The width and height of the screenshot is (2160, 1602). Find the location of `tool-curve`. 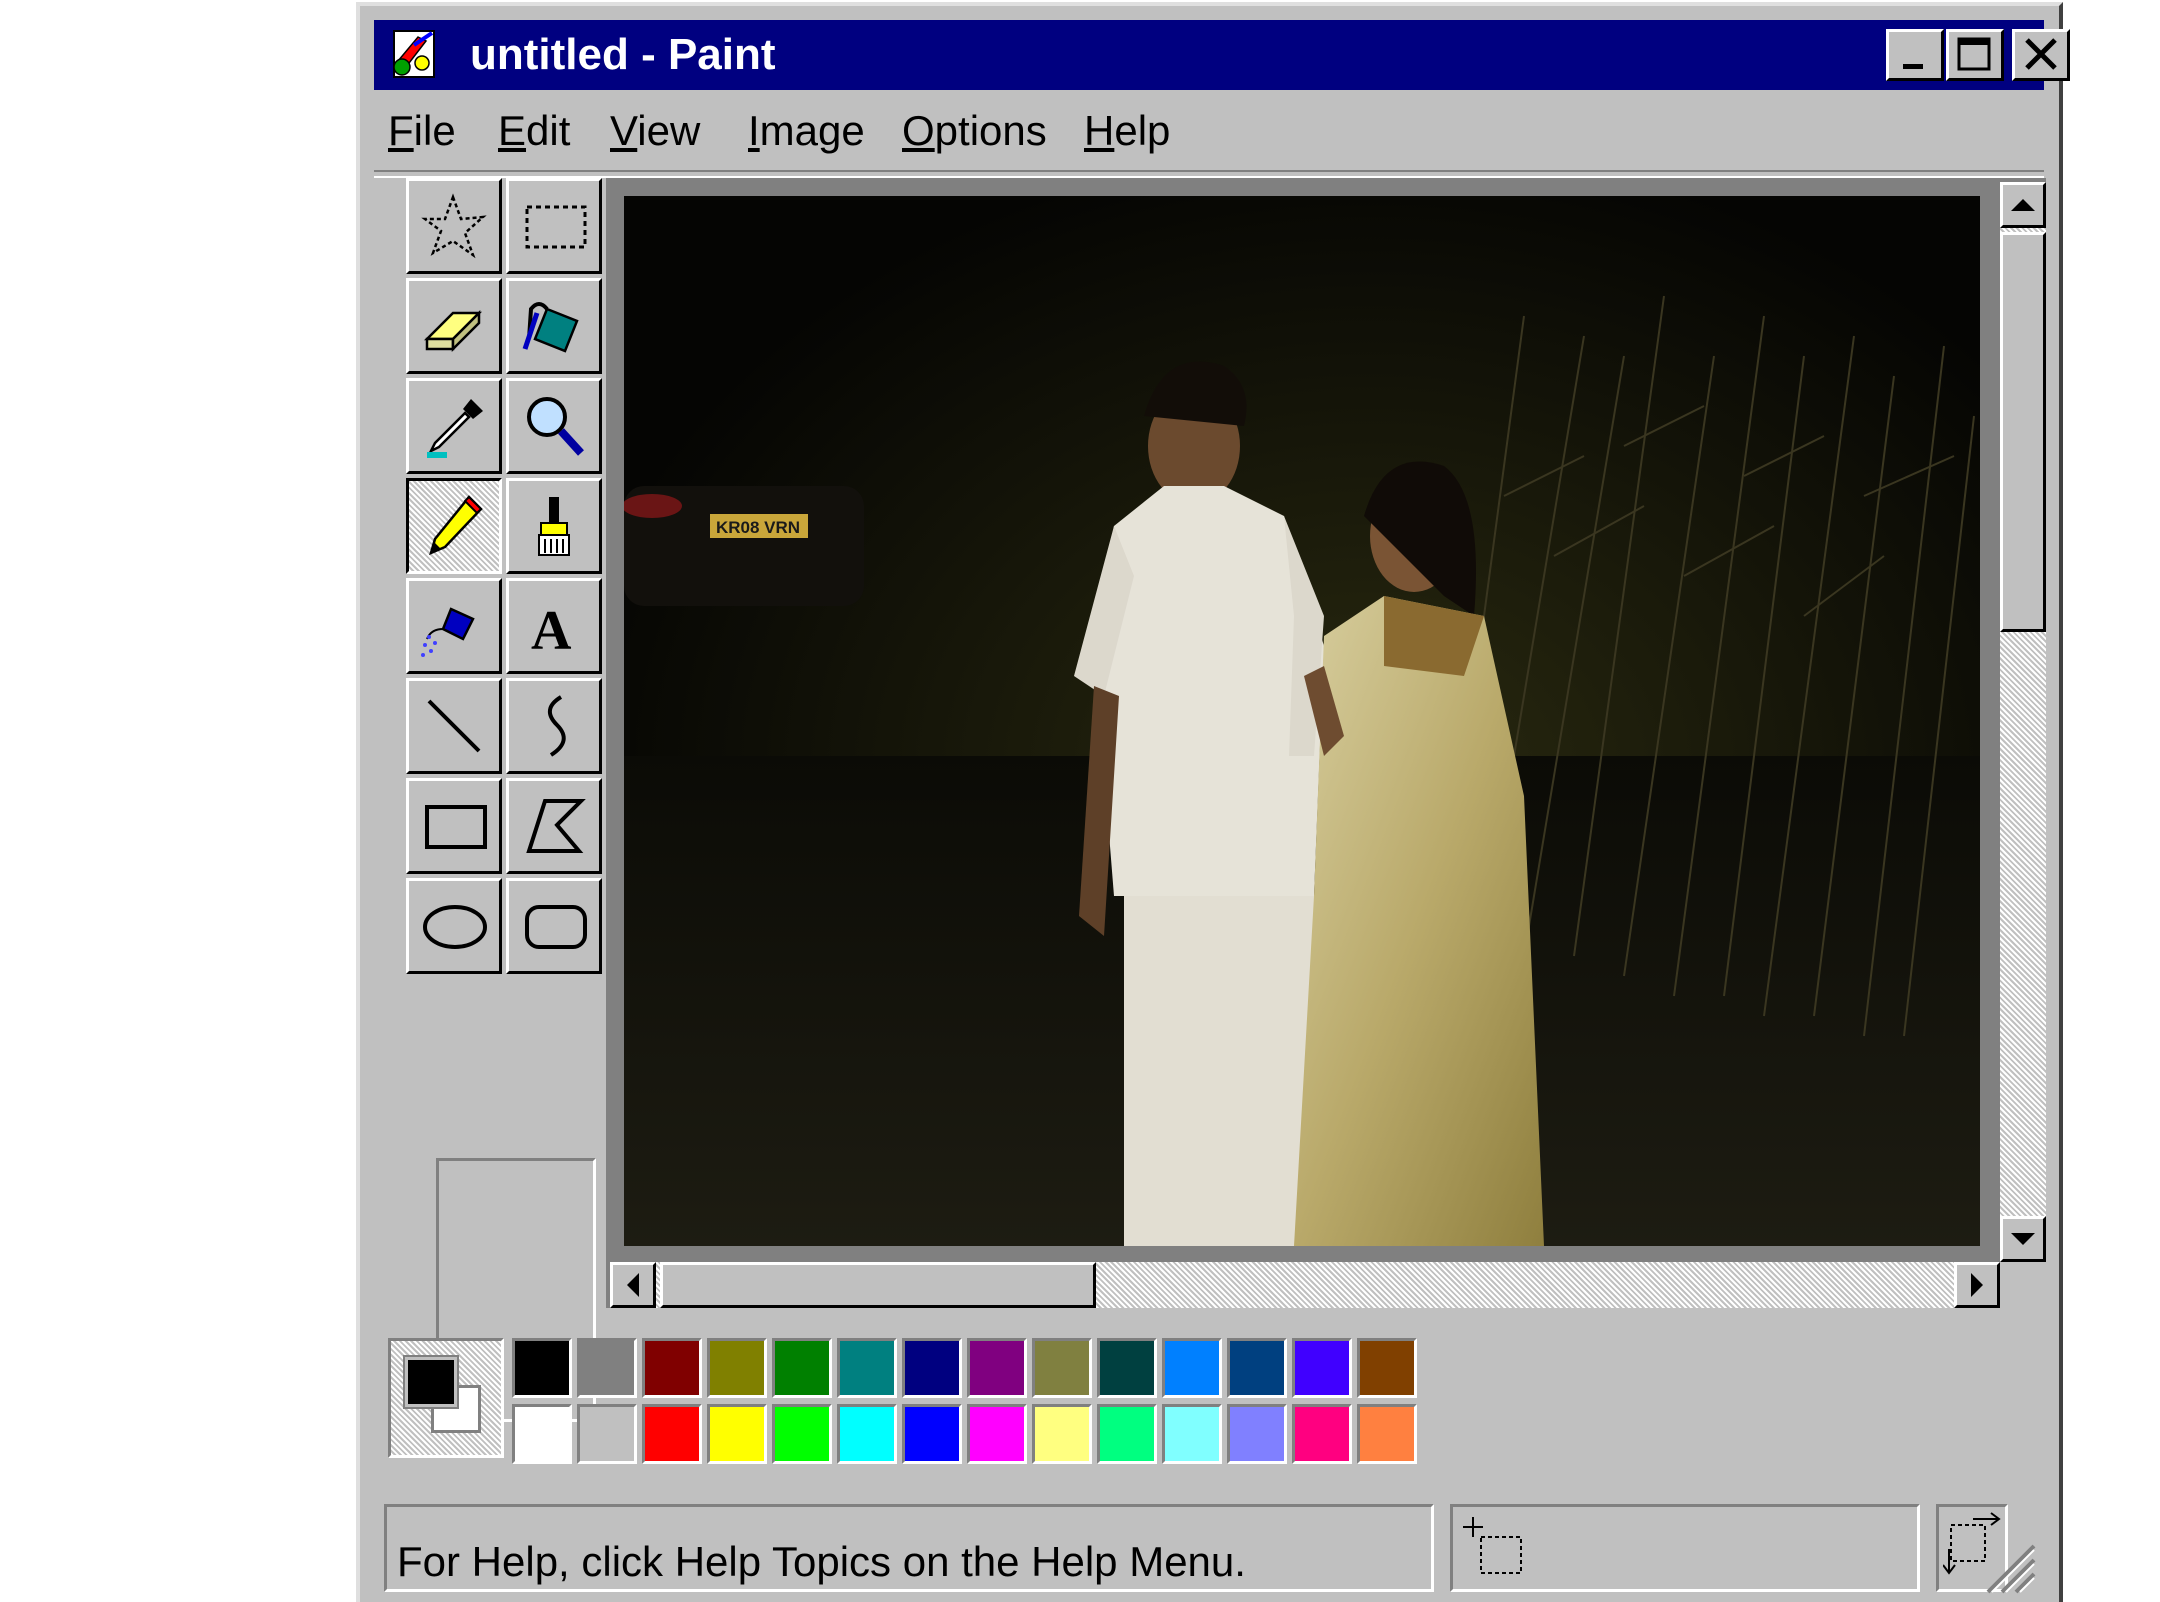

tool-curve is located at coordinates (554, 726).